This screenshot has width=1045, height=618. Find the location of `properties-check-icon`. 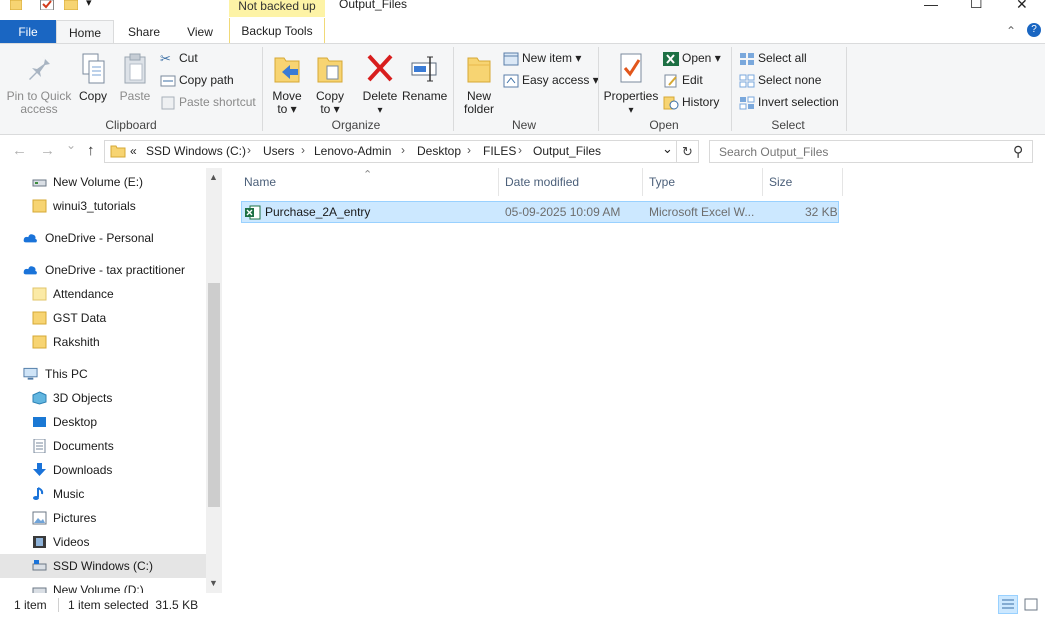

properties-check-icon is located at coordinates (47, 5).